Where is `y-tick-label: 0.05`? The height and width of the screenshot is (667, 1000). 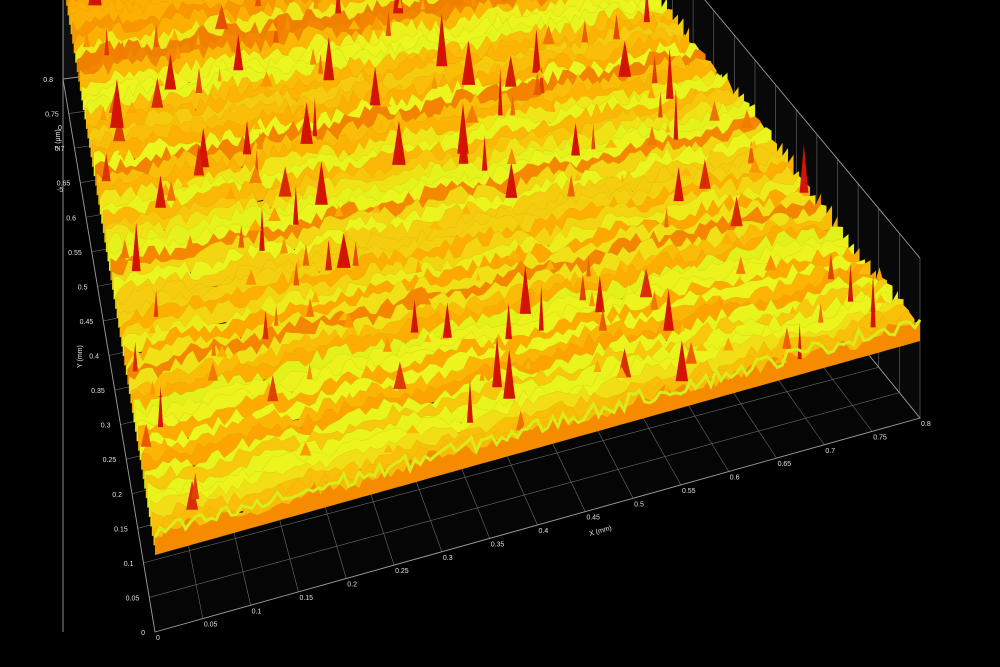 y-tick-label: 0.05 is located at coordinates (133, 598).